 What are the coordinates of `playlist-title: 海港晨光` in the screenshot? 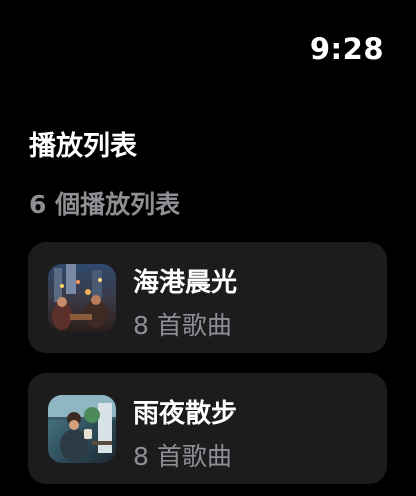 It's located at (185, 283).